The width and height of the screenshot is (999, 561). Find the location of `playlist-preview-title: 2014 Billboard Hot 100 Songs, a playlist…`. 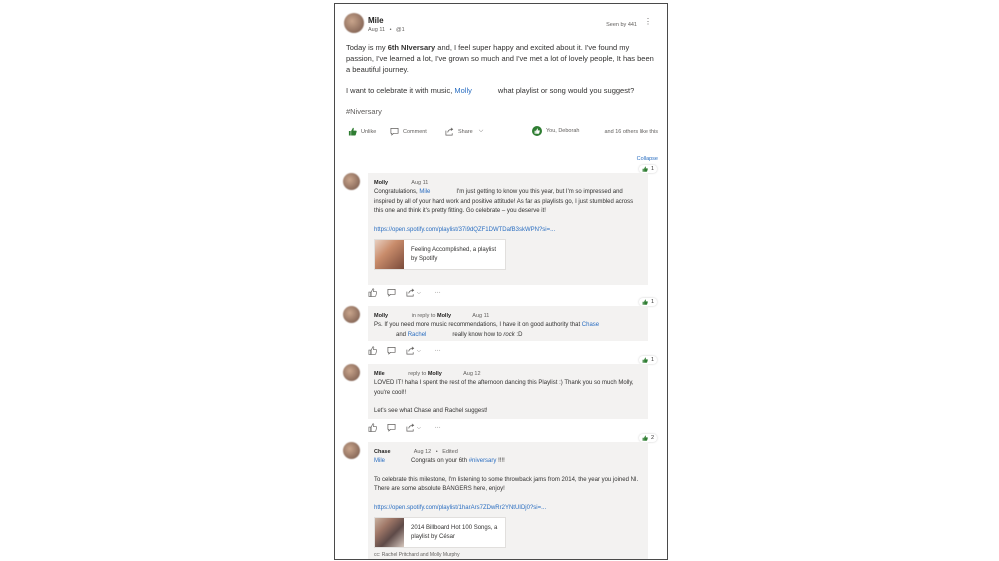

playlist-preview-title: 2014 Billboard Hot 100 Songs, a playlist… is located at coordinates (454, 532).